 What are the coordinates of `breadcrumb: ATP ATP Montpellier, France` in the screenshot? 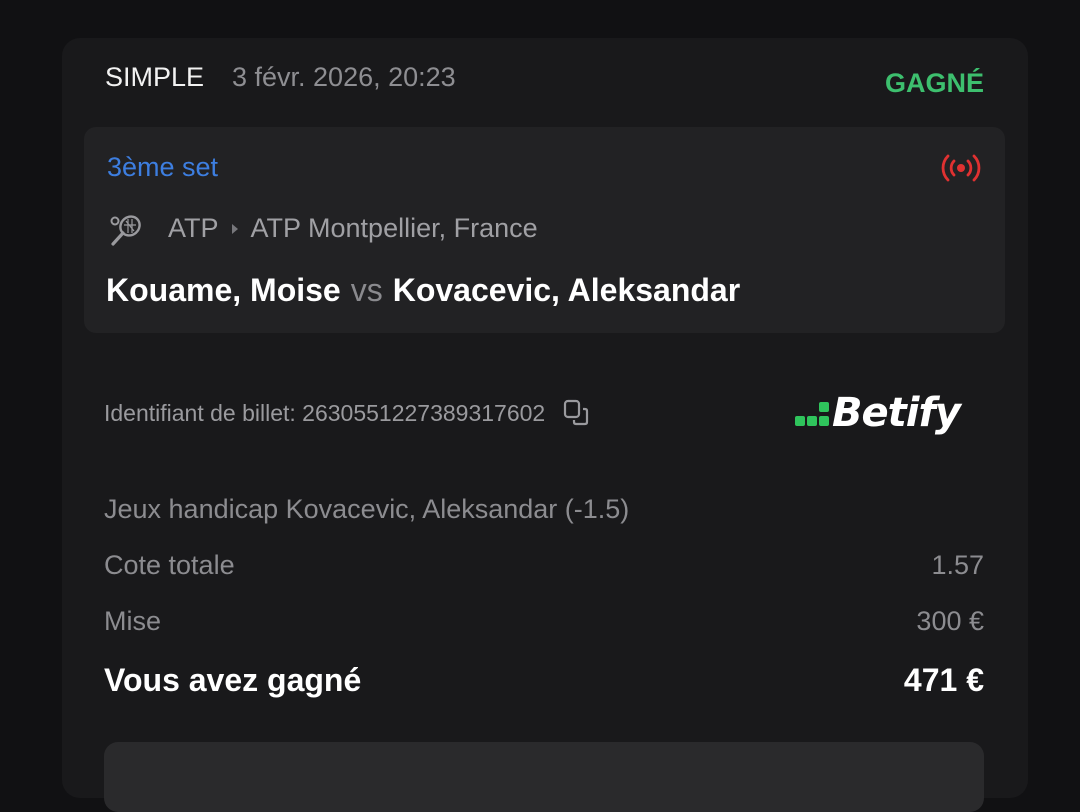 It's located at (353, 228).